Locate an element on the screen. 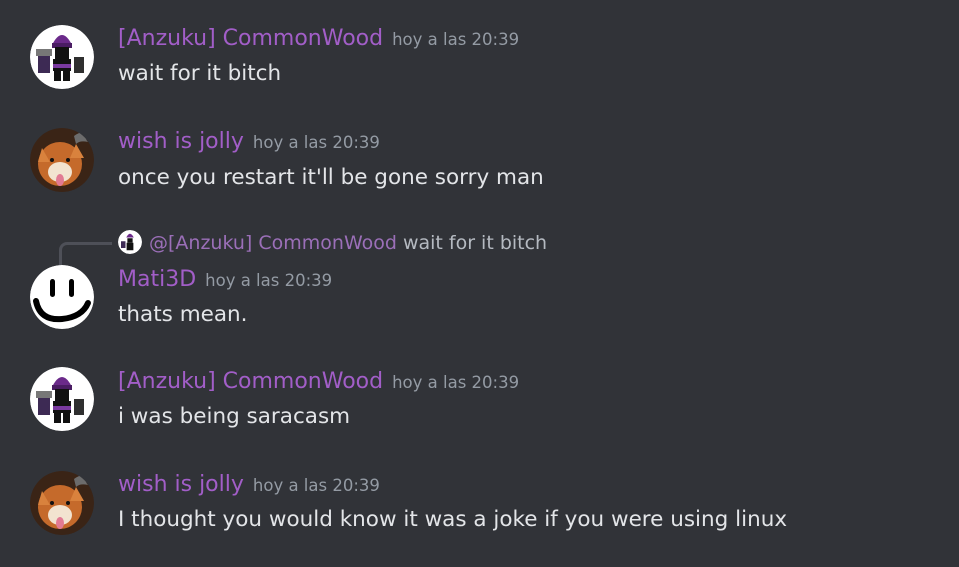  smiley-face-avatar is located at coordinates (62, 297).